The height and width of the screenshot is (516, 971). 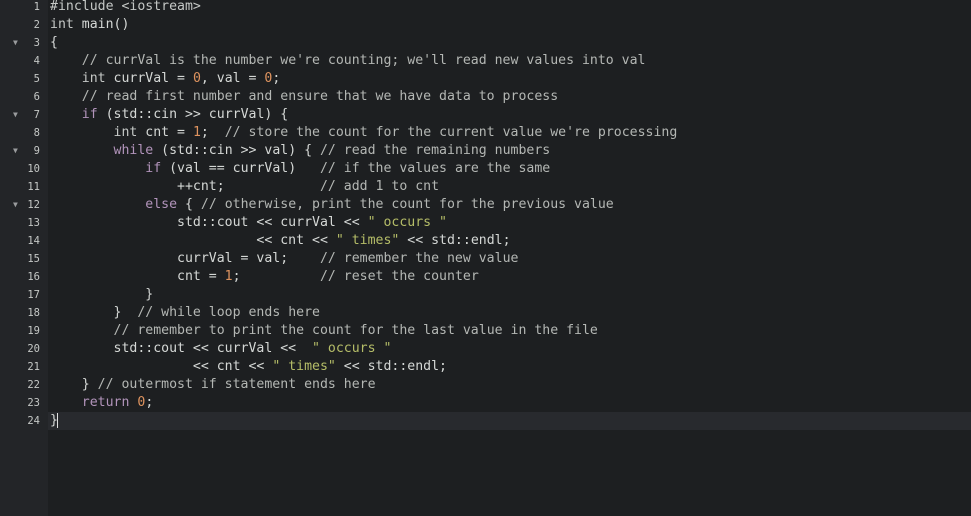 What do you see at coordinates (181, 348) in the screenshot?
I see `code-token: std::cout << currVal <<` at bounding box center [181, 348].